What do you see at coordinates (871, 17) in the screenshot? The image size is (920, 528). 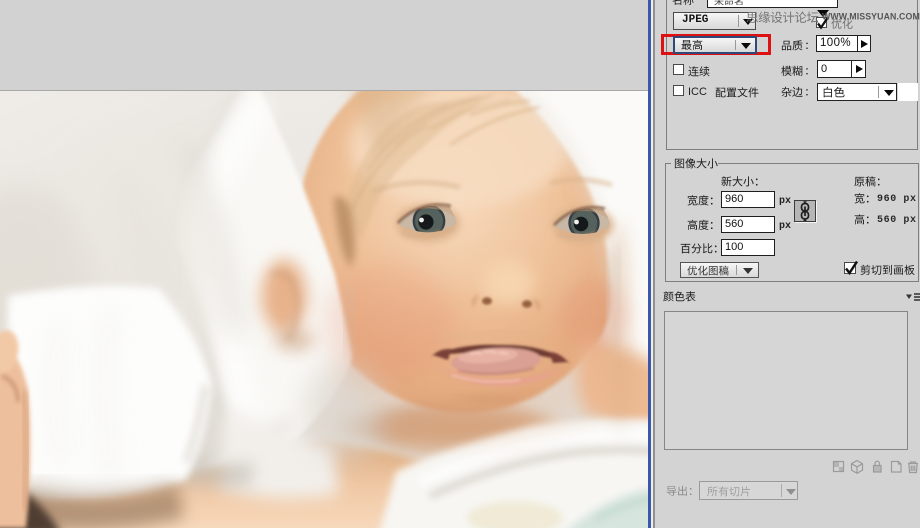 I see `svg-text: WWW.MISSYUAN.COM` at bounding box center [871, 17].